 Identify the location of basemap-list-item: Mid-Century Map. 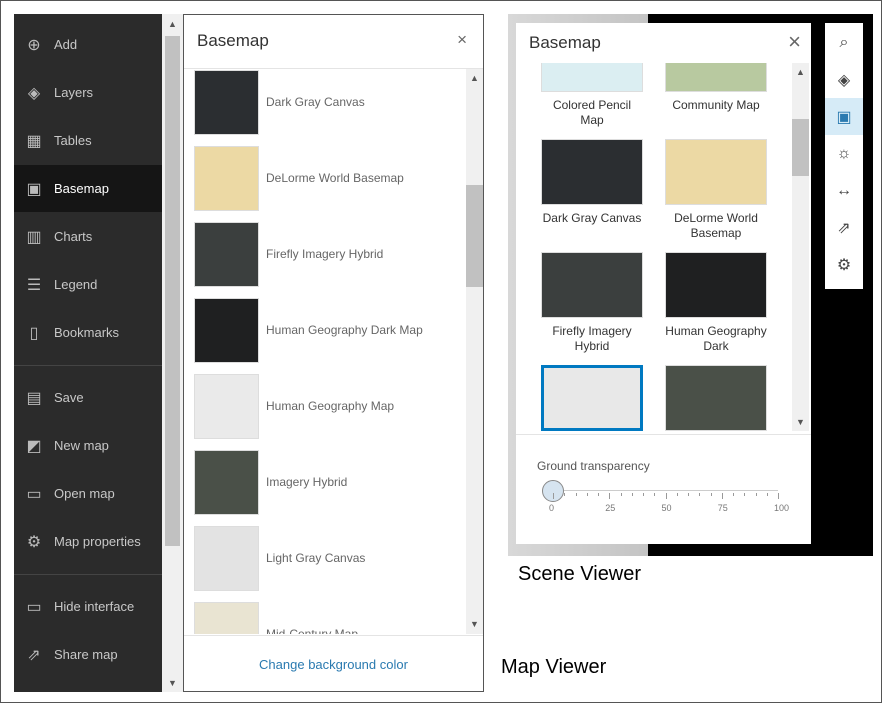
(276, 617).